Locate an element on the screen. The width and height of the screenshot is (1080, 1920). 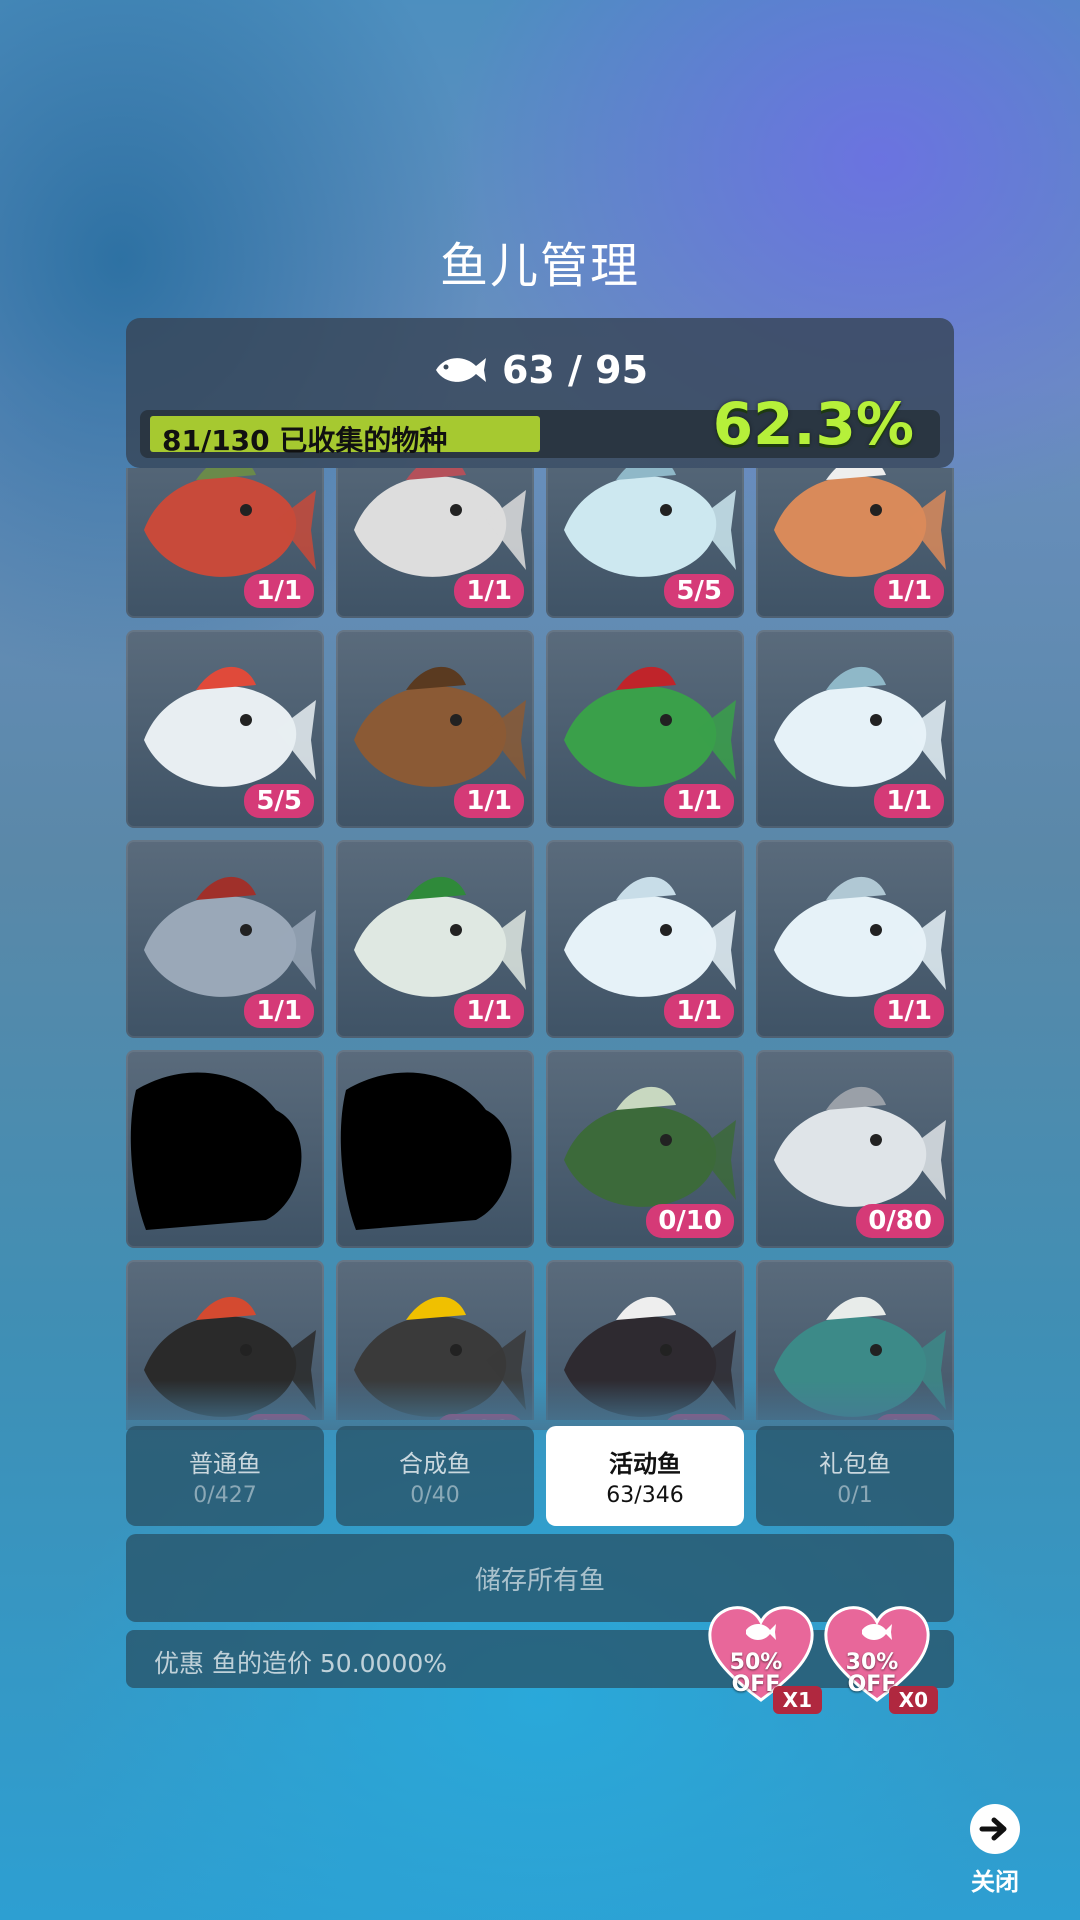
count-badge: 0/10 is located at coordinates (690, 1221).